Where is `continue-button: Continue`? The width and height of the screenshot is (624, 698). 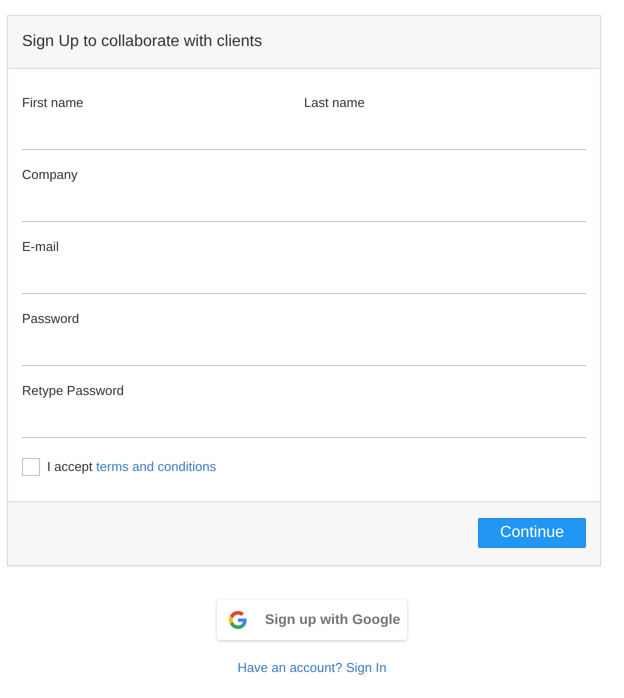 continue-button: Continue is located at coordinates (532, 533).